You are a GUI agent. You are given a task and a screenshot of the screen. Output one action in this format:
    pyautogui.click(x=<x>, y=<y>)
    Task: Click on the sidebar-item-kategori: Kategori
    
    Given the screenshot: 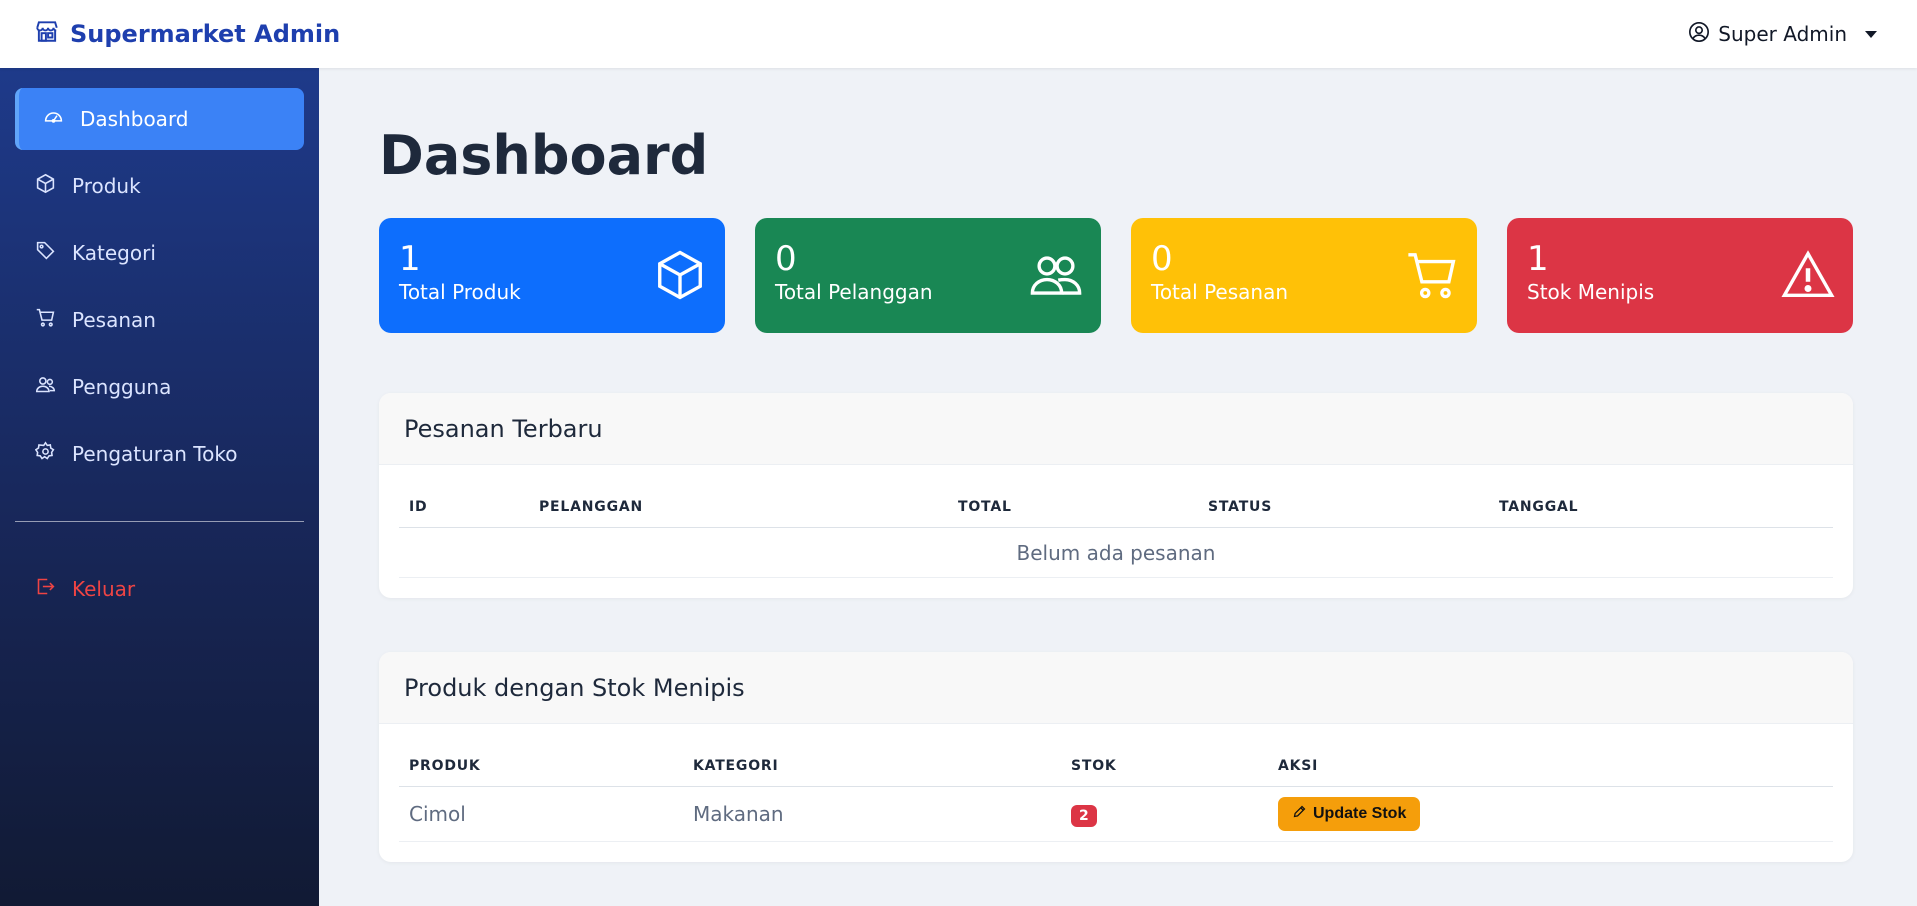 What is the action you would take?
    pyautogui.click(x=159, y=253)
    